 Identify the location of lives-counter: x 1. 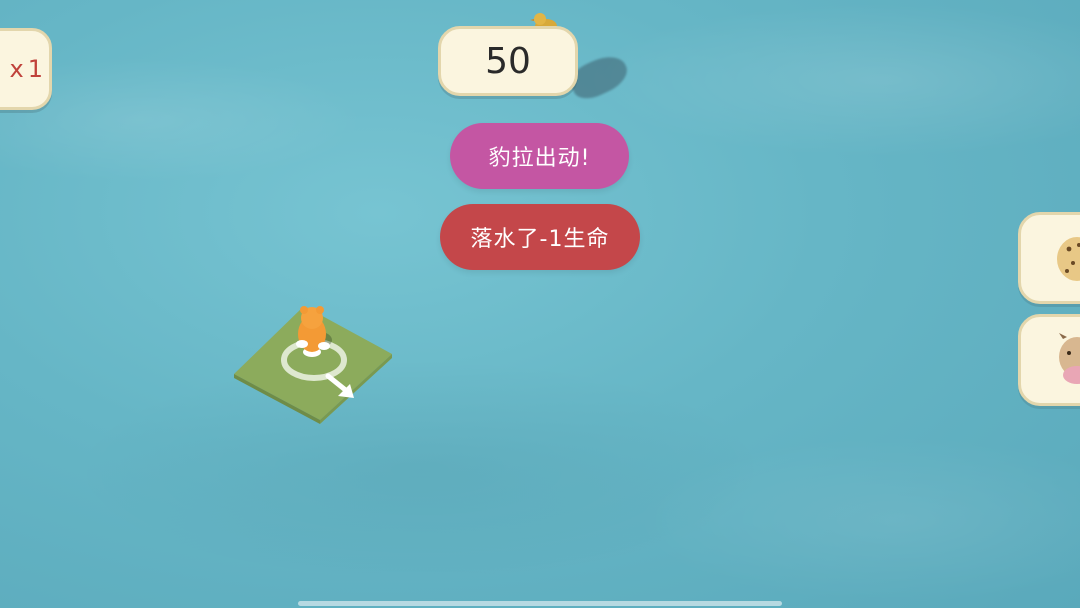
(26, 69).